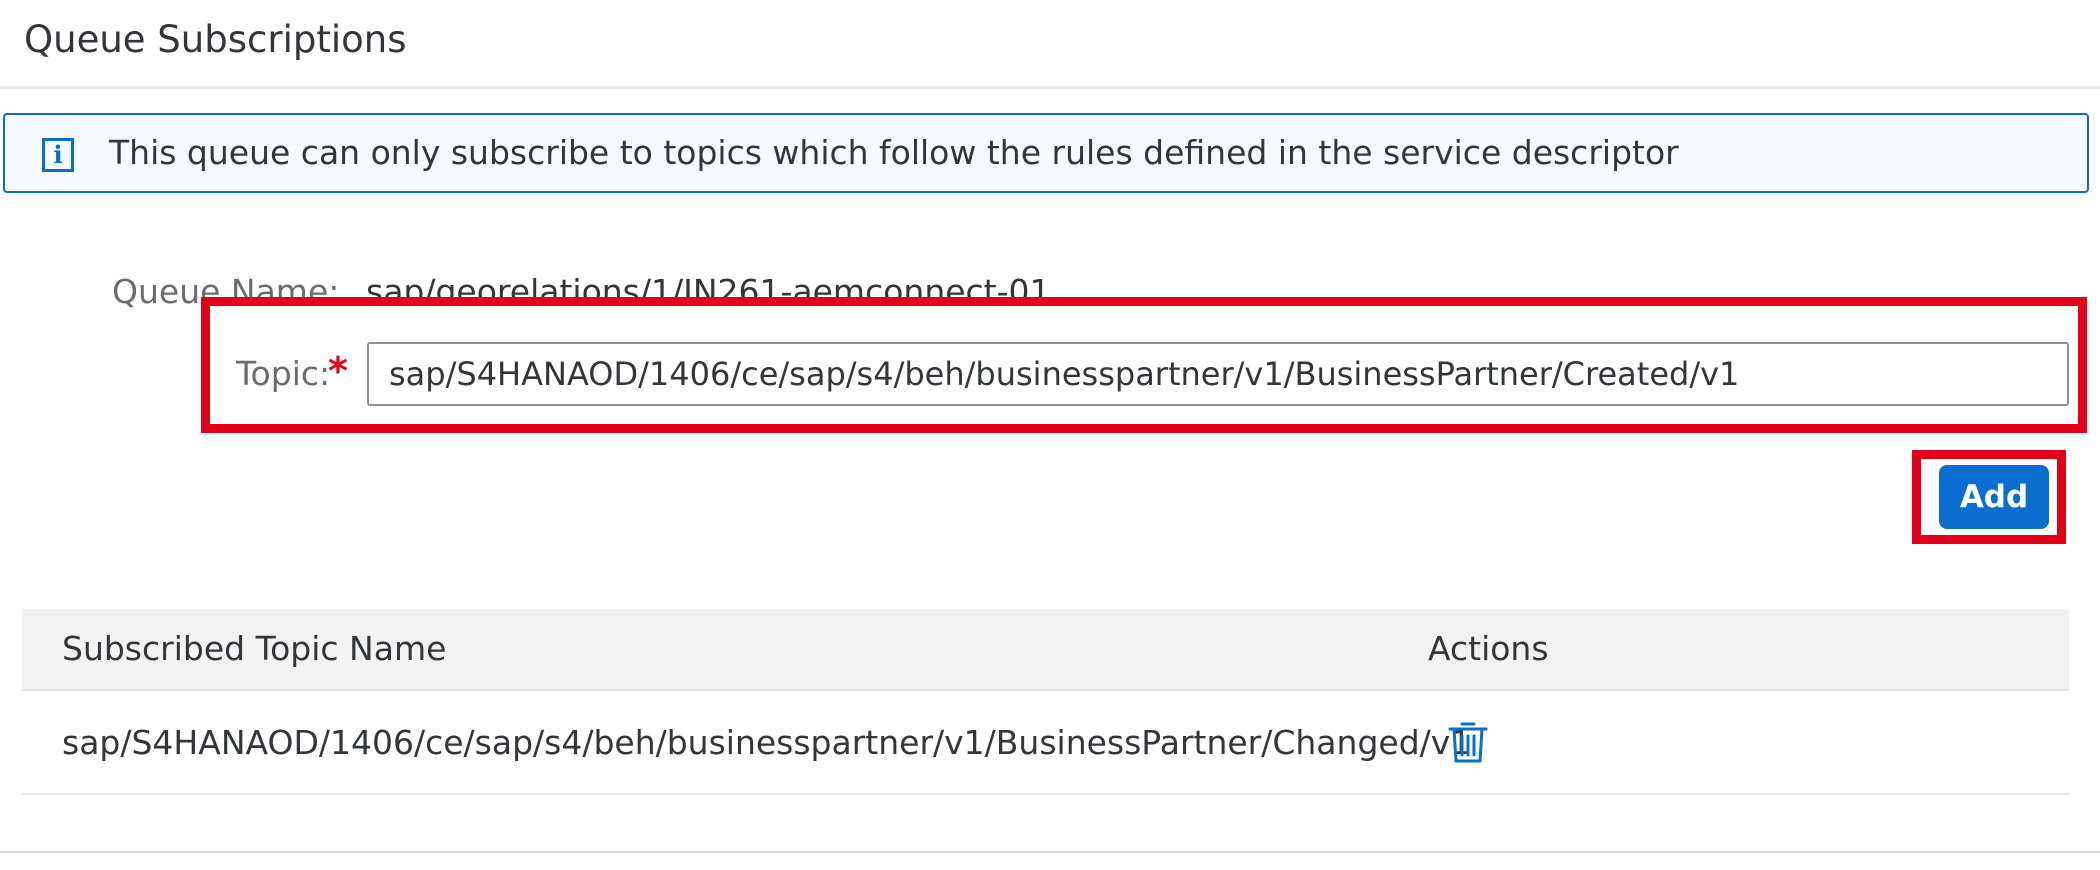 This screenshot has width=2100, height=870. Describe the element at coordinates (254, 648) in the screenshot. I see `column-header-subscribed-topic-name: Subscribed Topic Name` at that location.